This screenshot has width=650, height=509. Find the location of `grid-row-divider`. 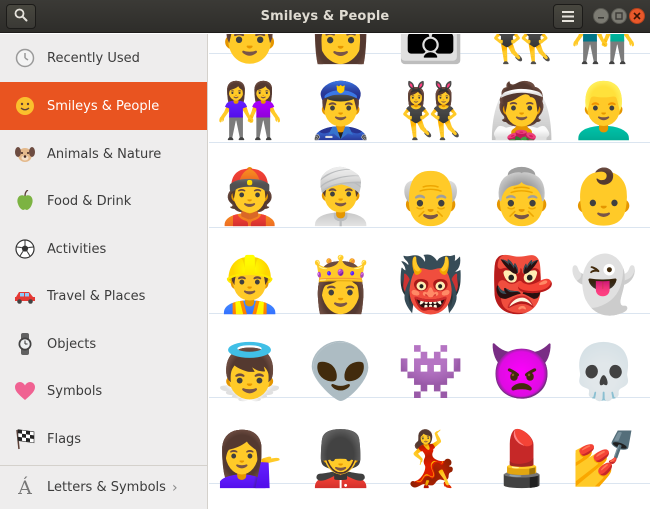

grid-row-divider is located at coordinates (429, 142).